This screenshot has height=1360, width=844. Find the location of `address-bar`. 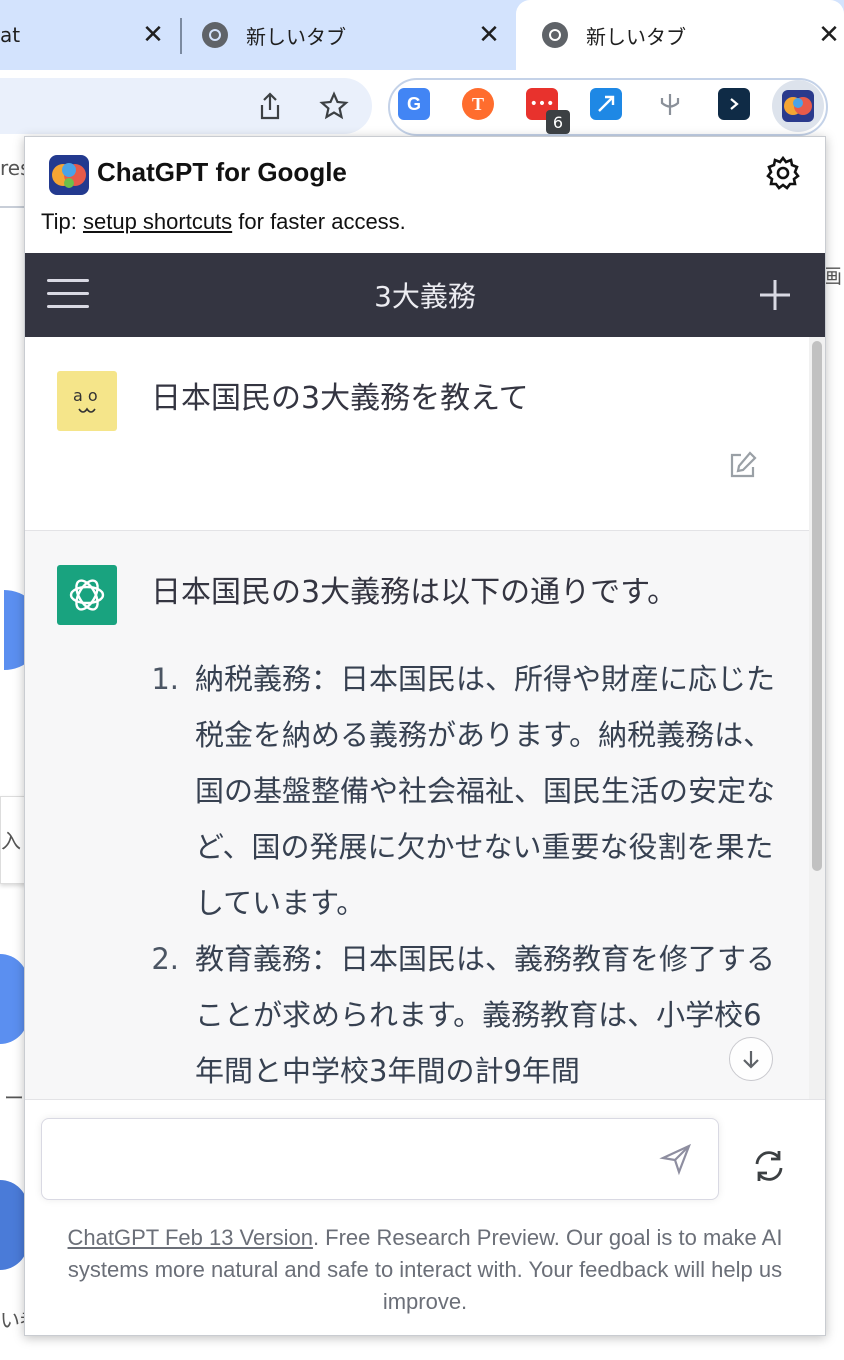

address-bar is located at coordinates (186, 106).